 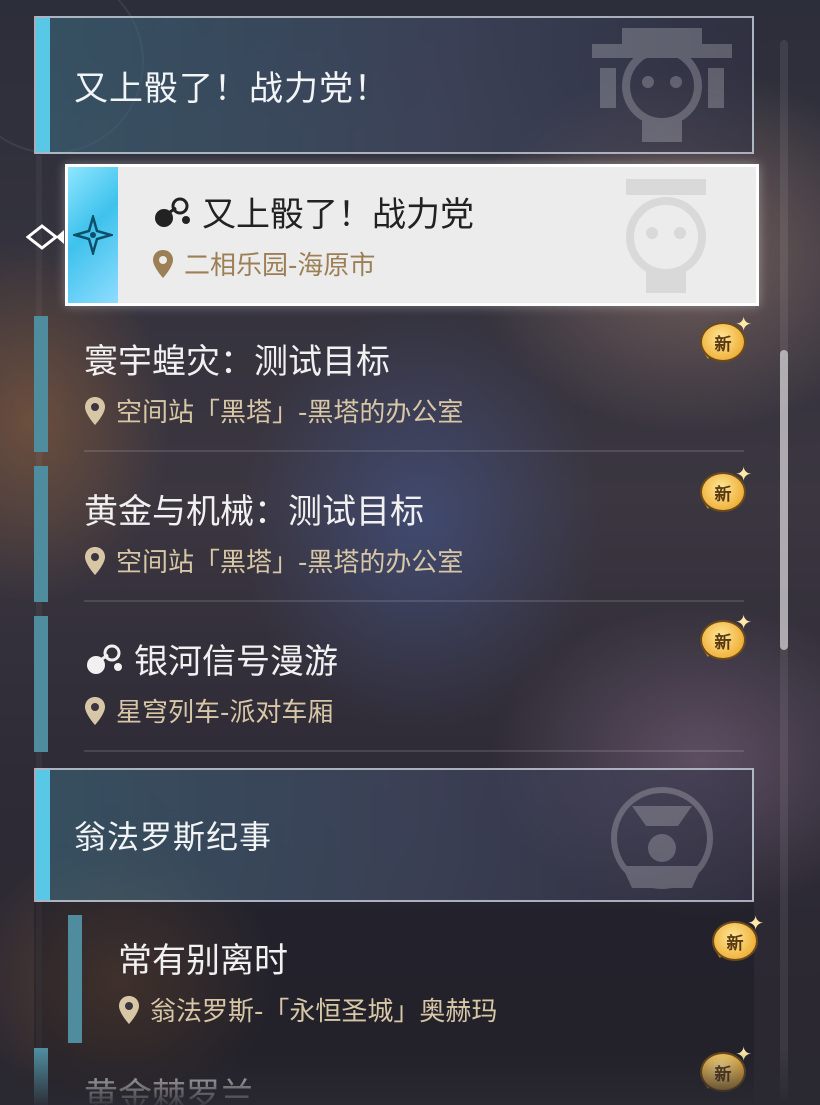 What do you see at coordinates (45, 237) in the screenshot?
I see `selection-pointer-icon` at bounding box center [45, 237].